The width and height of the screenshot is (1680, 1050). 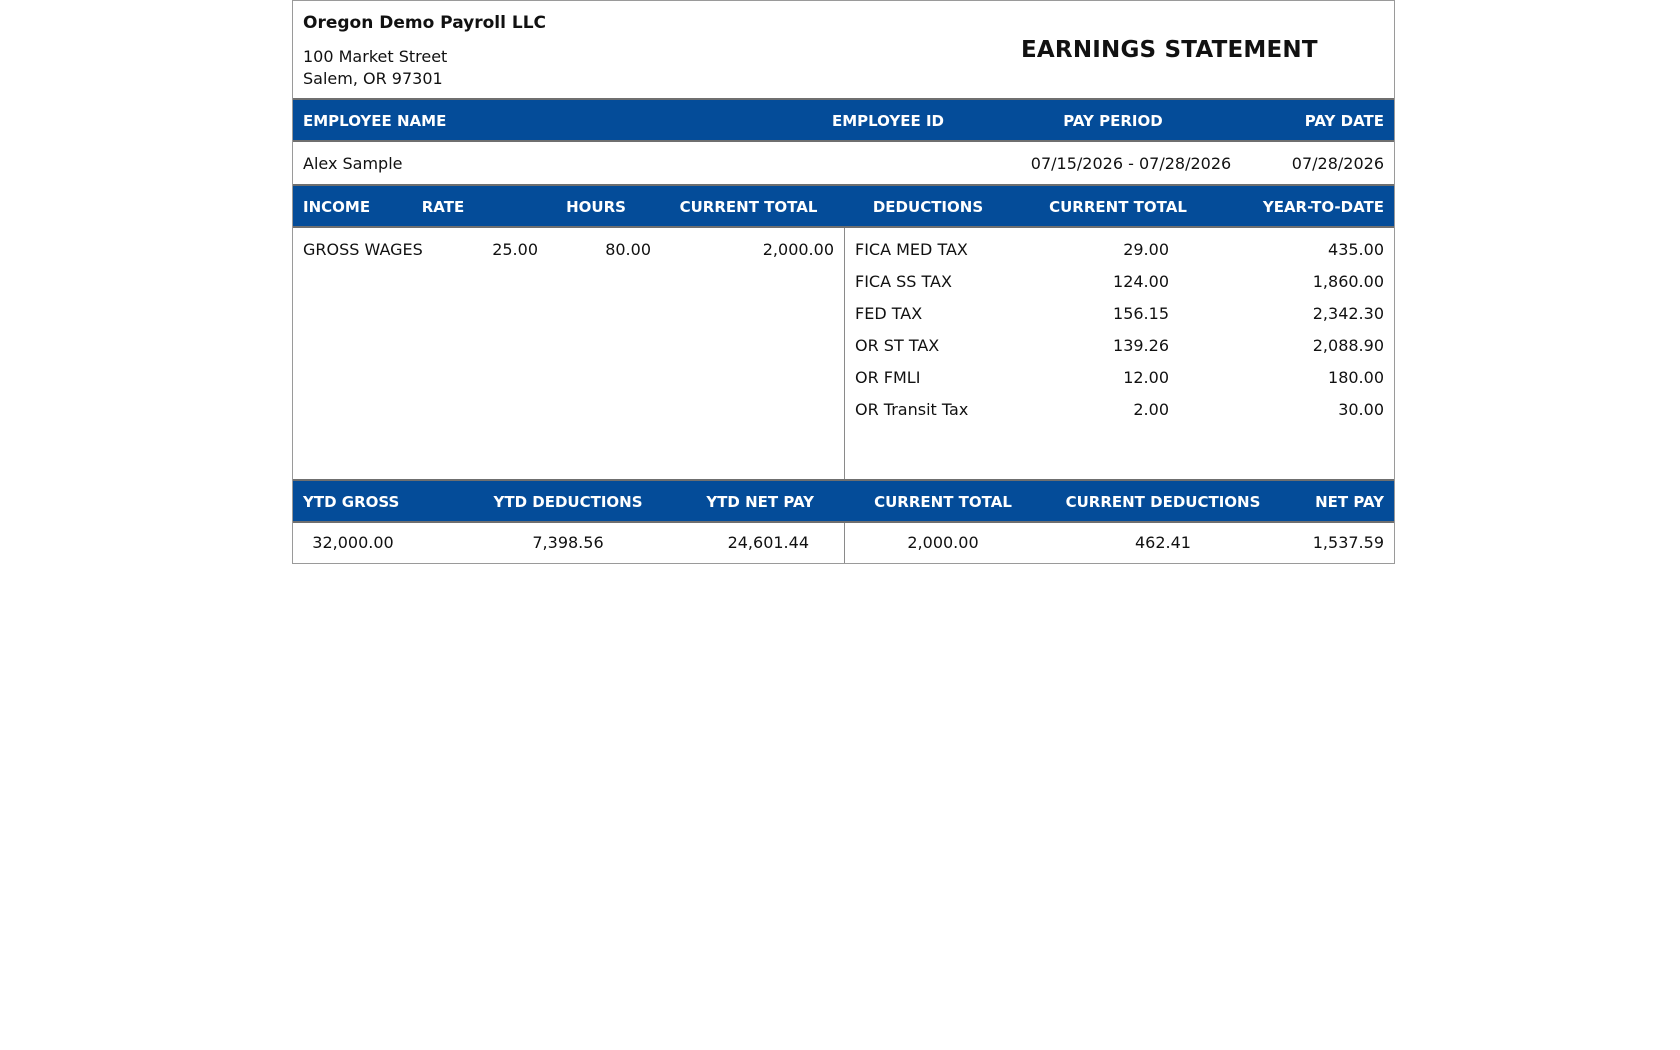 I want to click on income-current-total-label: CURRENT TOTAL, so click(x=748, y=207).